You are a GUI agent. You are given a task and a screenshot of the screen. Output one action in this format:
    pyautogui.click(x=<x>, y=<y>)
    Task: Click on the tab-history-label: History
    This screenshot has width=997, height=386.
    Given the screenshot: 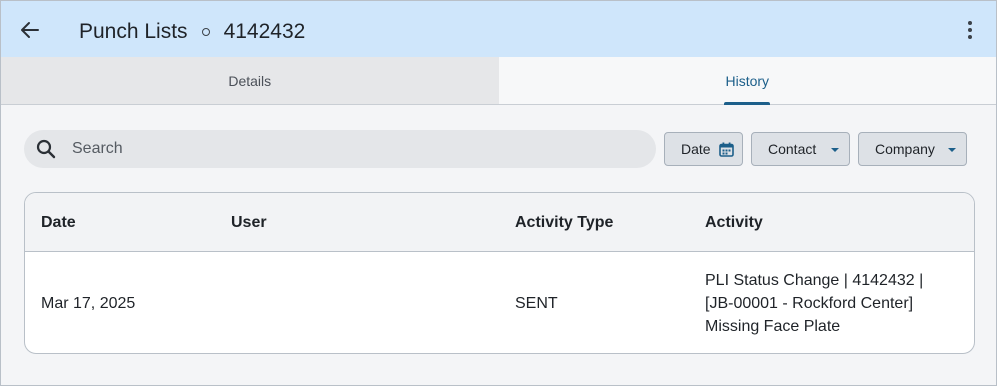 What is the action you would take?
    pyautogui.click(x=747, y=80)
    